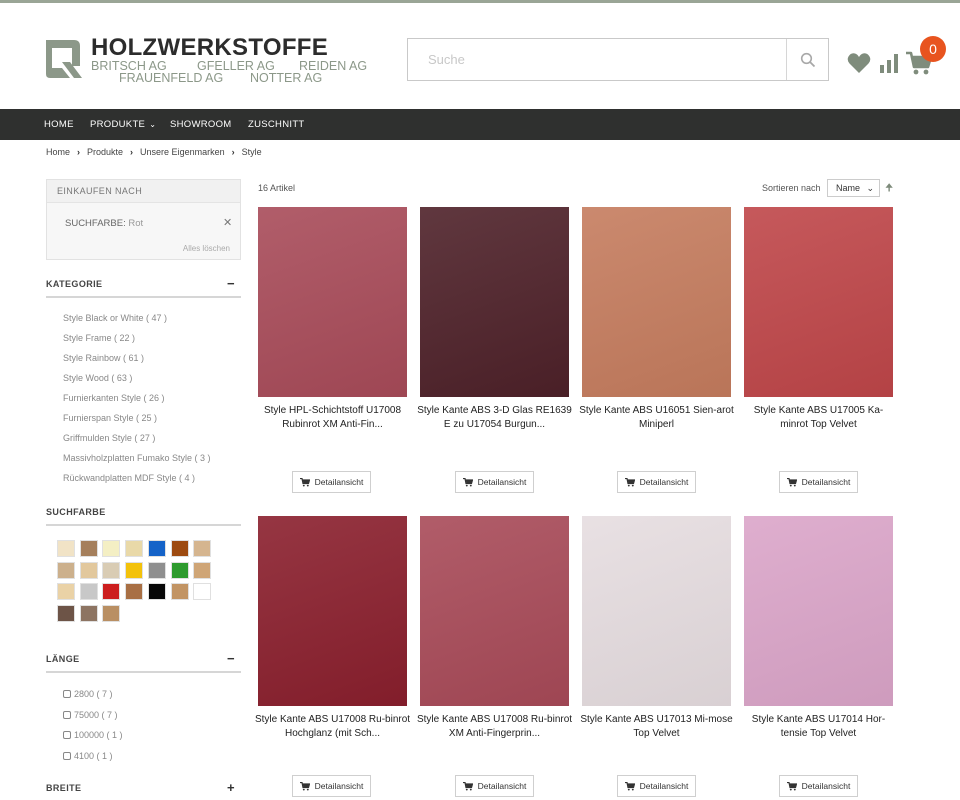  I want to click on wishlist-button, so click(859, 63).